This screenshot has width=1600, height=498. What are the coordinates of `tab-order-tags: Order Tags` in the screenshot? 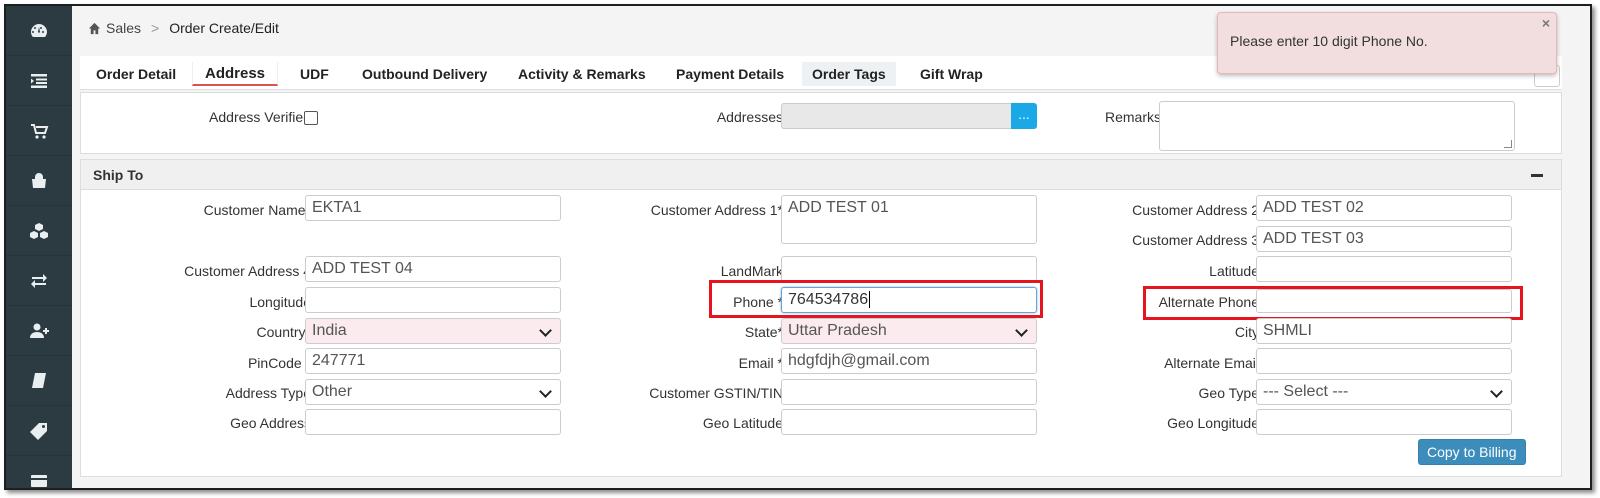 It's located at (849, 74).